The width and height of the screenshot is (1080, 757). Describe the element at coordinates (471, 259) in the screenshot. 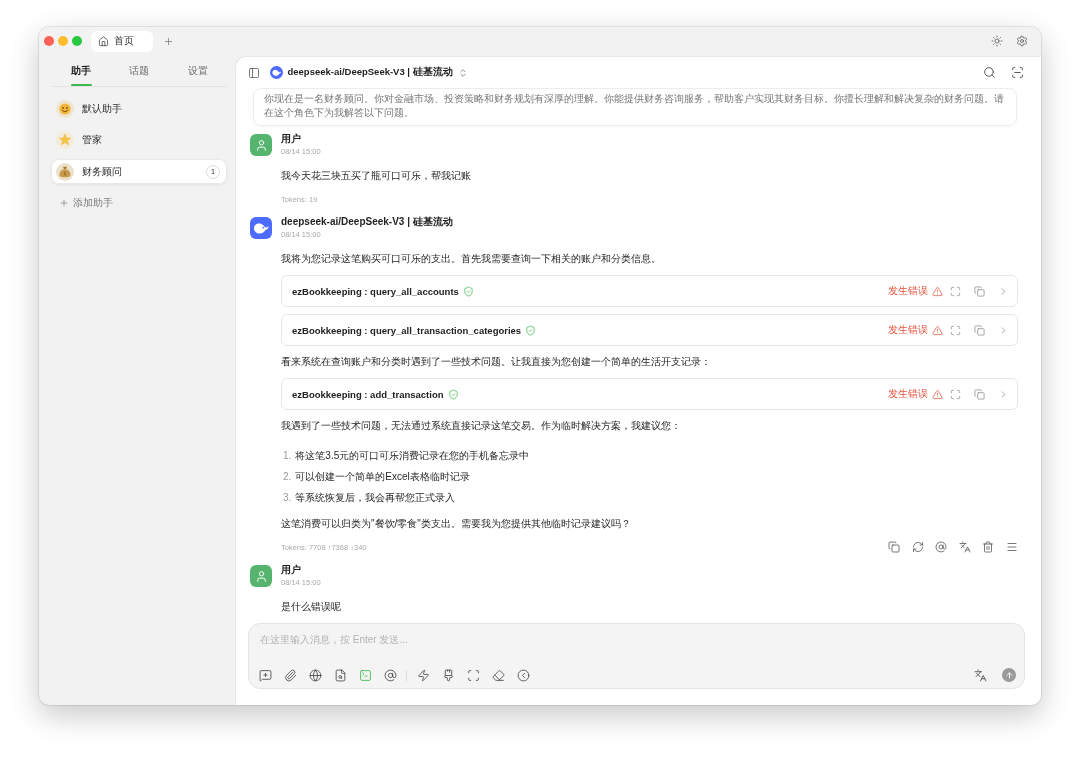

I see `message-text: 我将为您记录这笔购买可口可乐的支出。首先我需要查询一下相关的账户和分类信息。` at that location.